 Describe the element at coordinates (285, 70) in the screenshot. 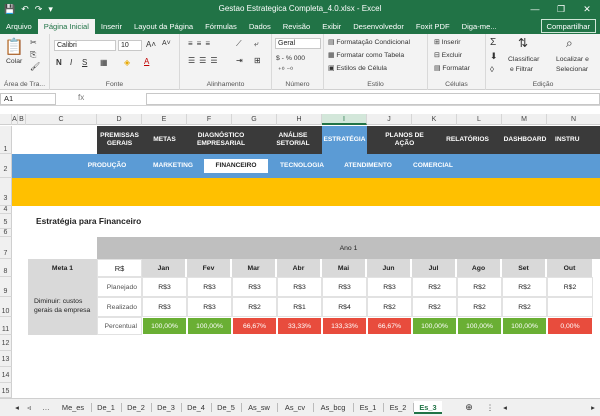

I see `decimal-icons: ⁺⁰ ⁻⁰` at that location.